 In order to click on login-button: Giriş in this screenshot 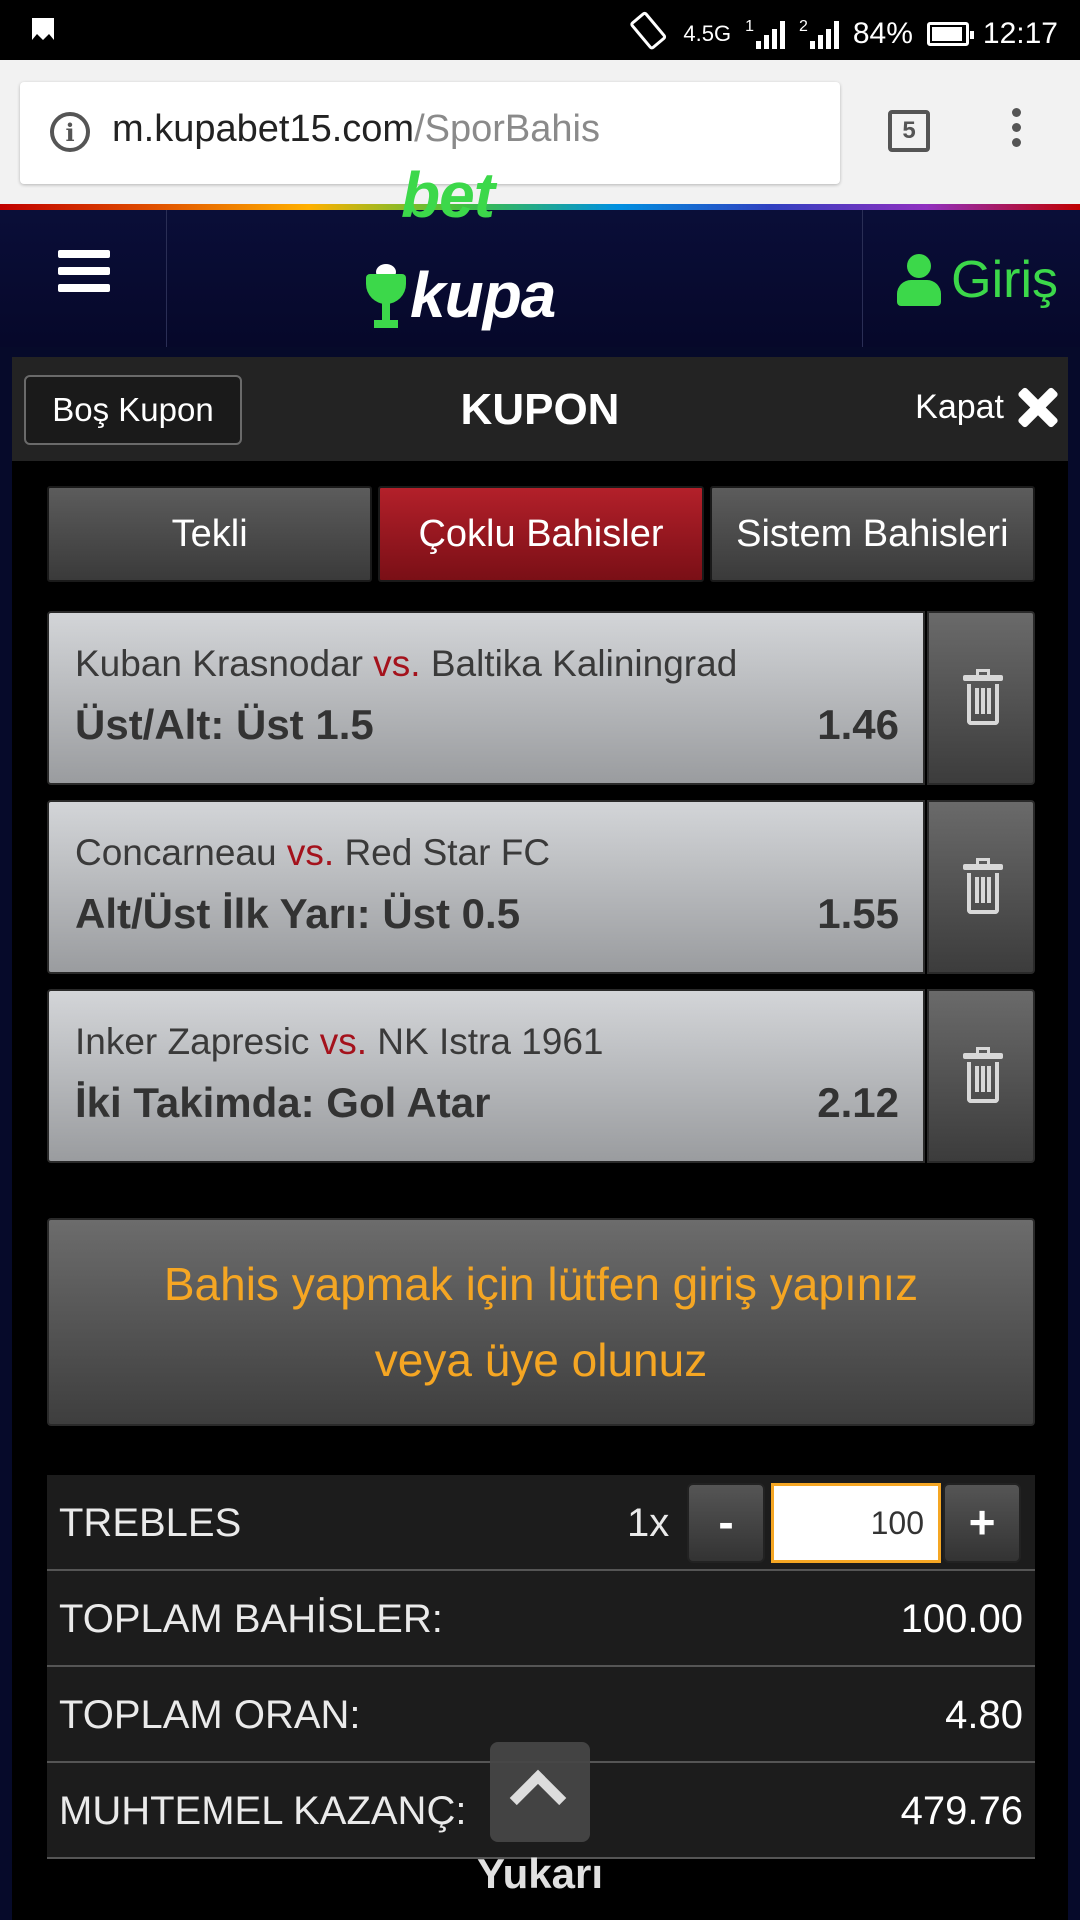, I will do `click(977, 280)`.